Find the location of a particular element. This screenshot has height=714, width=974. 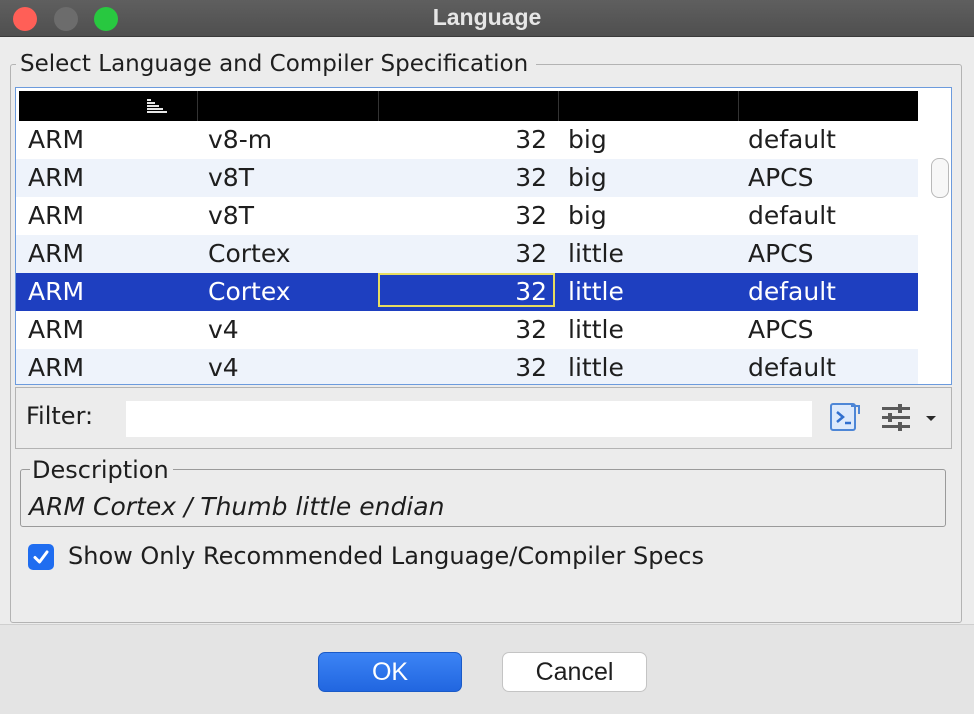

checkmark-icon is located at coordinates (41, 557).